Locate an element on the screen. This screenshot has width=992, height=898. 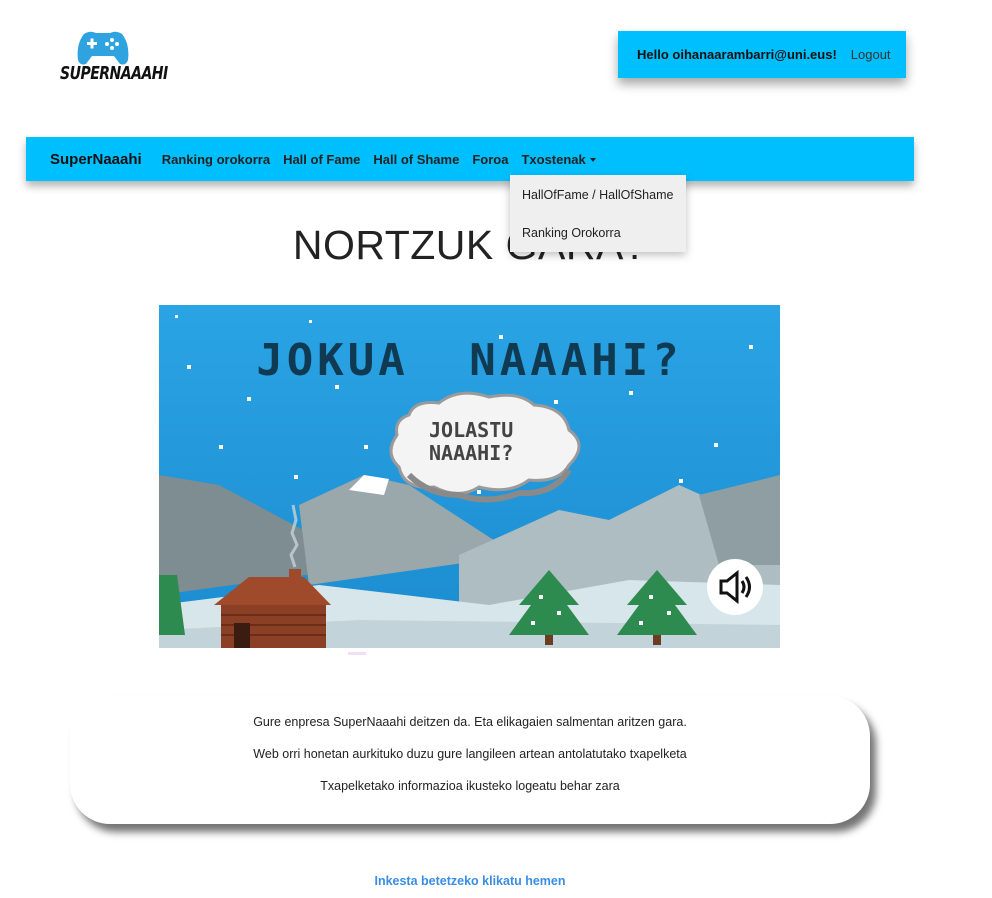
user-greeting: Hello oihanaarambarri@uni.eus! is located at coordinates (737, 54).